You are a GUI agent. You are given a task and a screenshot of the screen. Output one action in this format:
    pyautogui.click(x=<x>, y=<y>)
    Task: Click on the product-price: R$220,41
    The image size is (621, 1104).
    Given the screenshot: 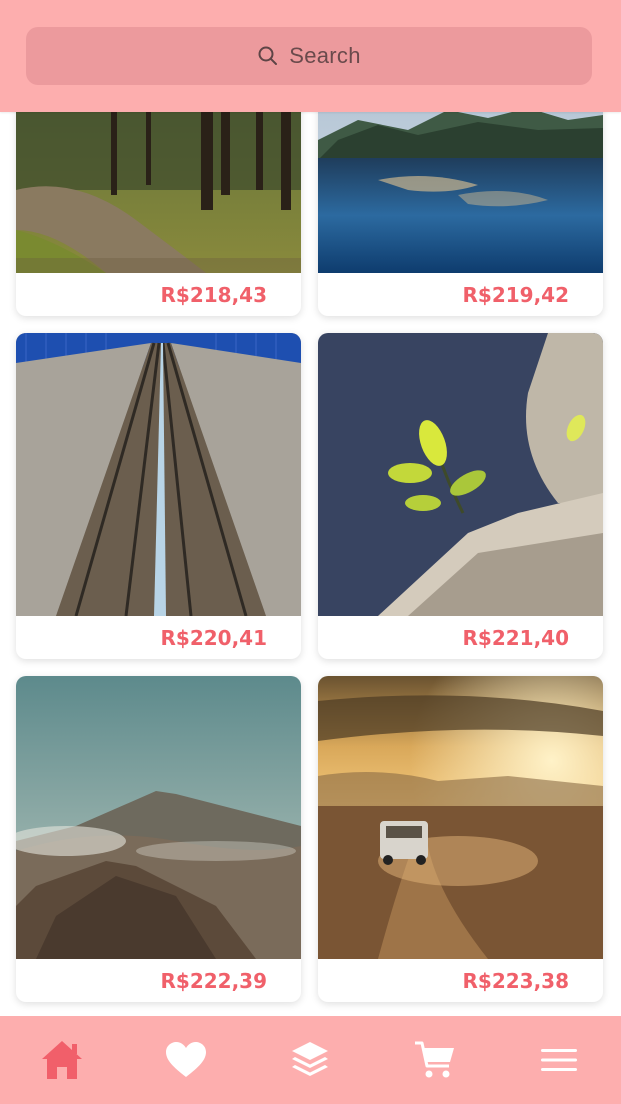 What is the action you would take?
    pyautogui.click(x=214, y=637)
    